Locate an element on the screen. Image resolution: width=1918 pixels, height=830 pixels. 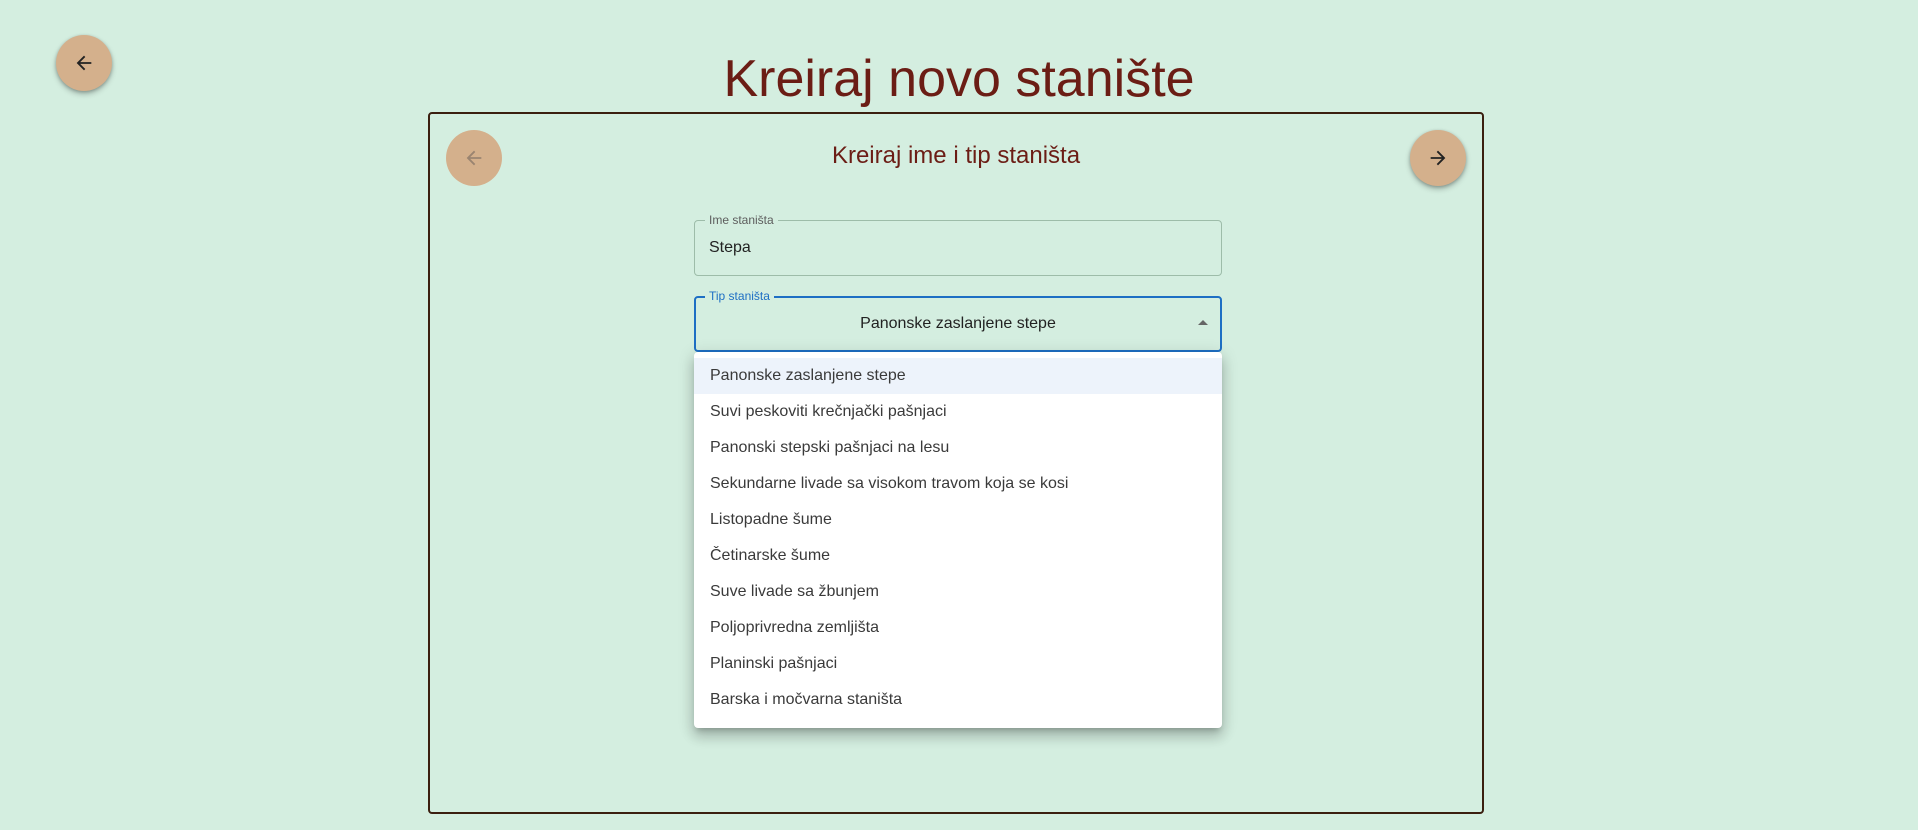
next-step-button is located at coordinates (1438, 158).